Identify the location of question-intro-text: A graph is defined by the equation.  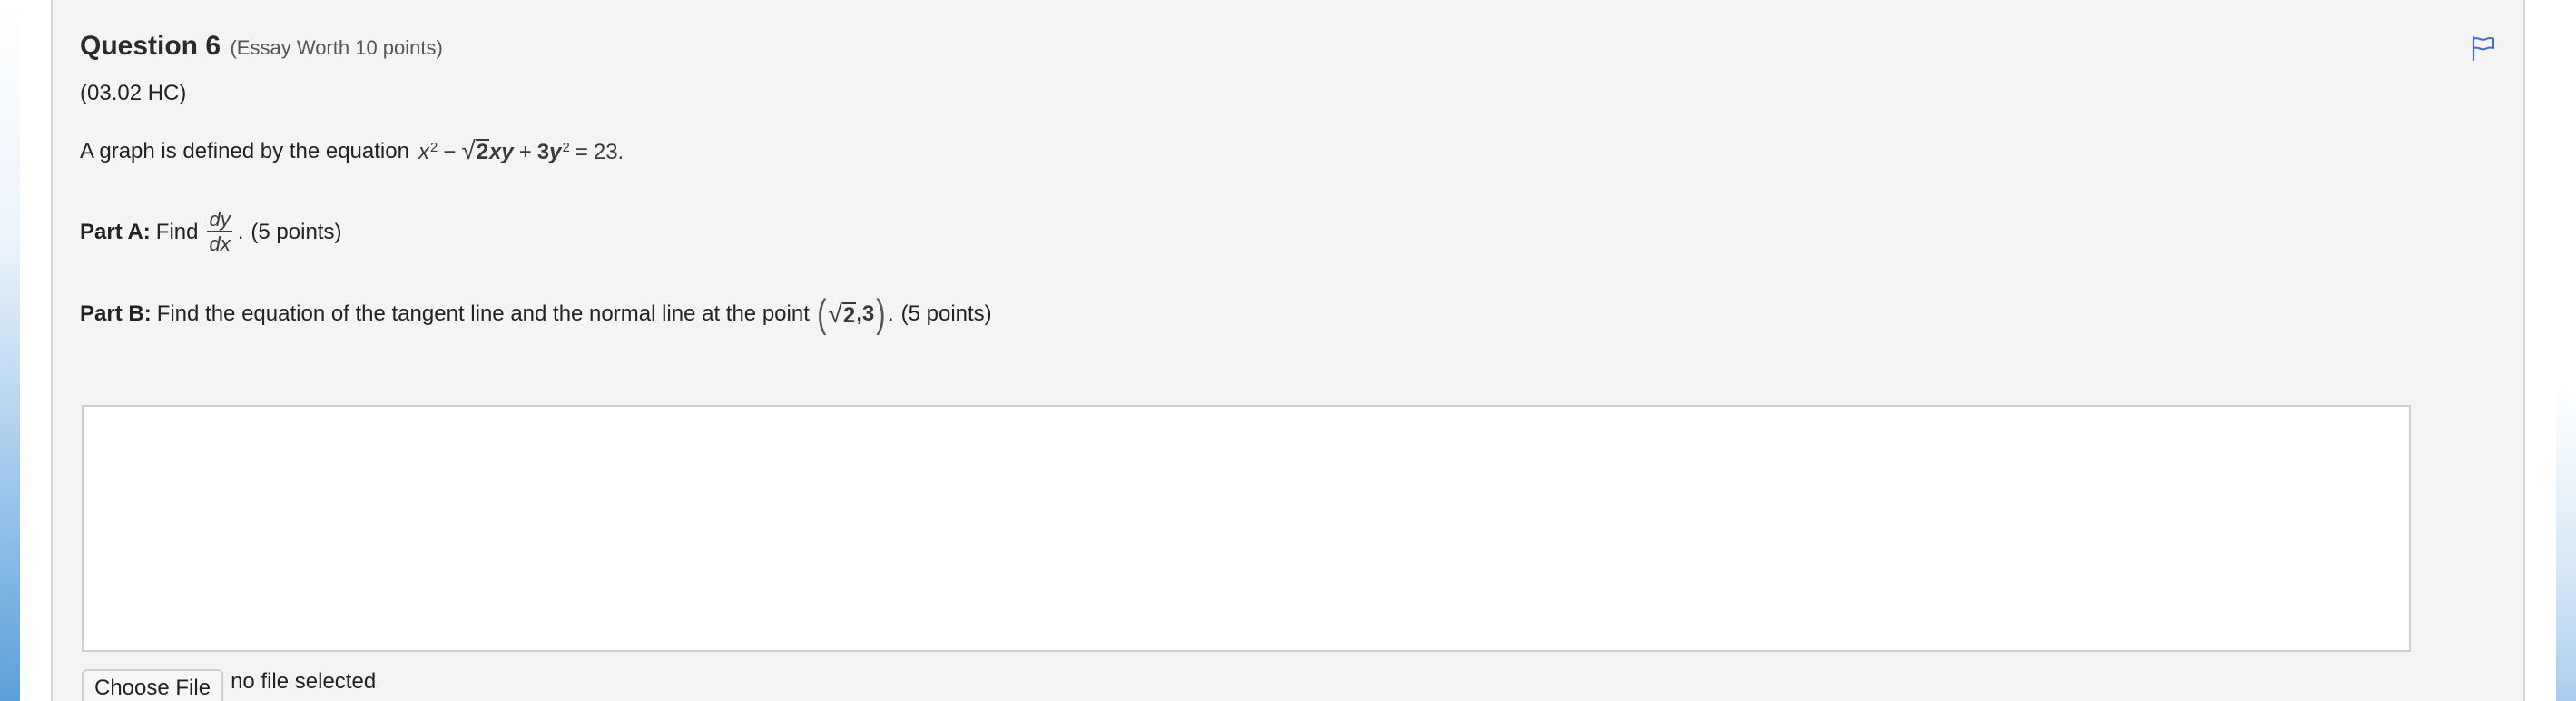
(244, 151).